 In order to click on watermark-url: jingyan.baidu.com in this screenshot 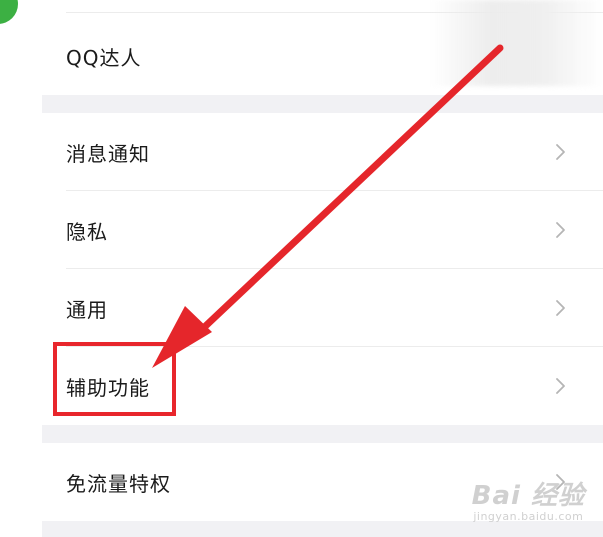, I will do `click(528, 516)`.